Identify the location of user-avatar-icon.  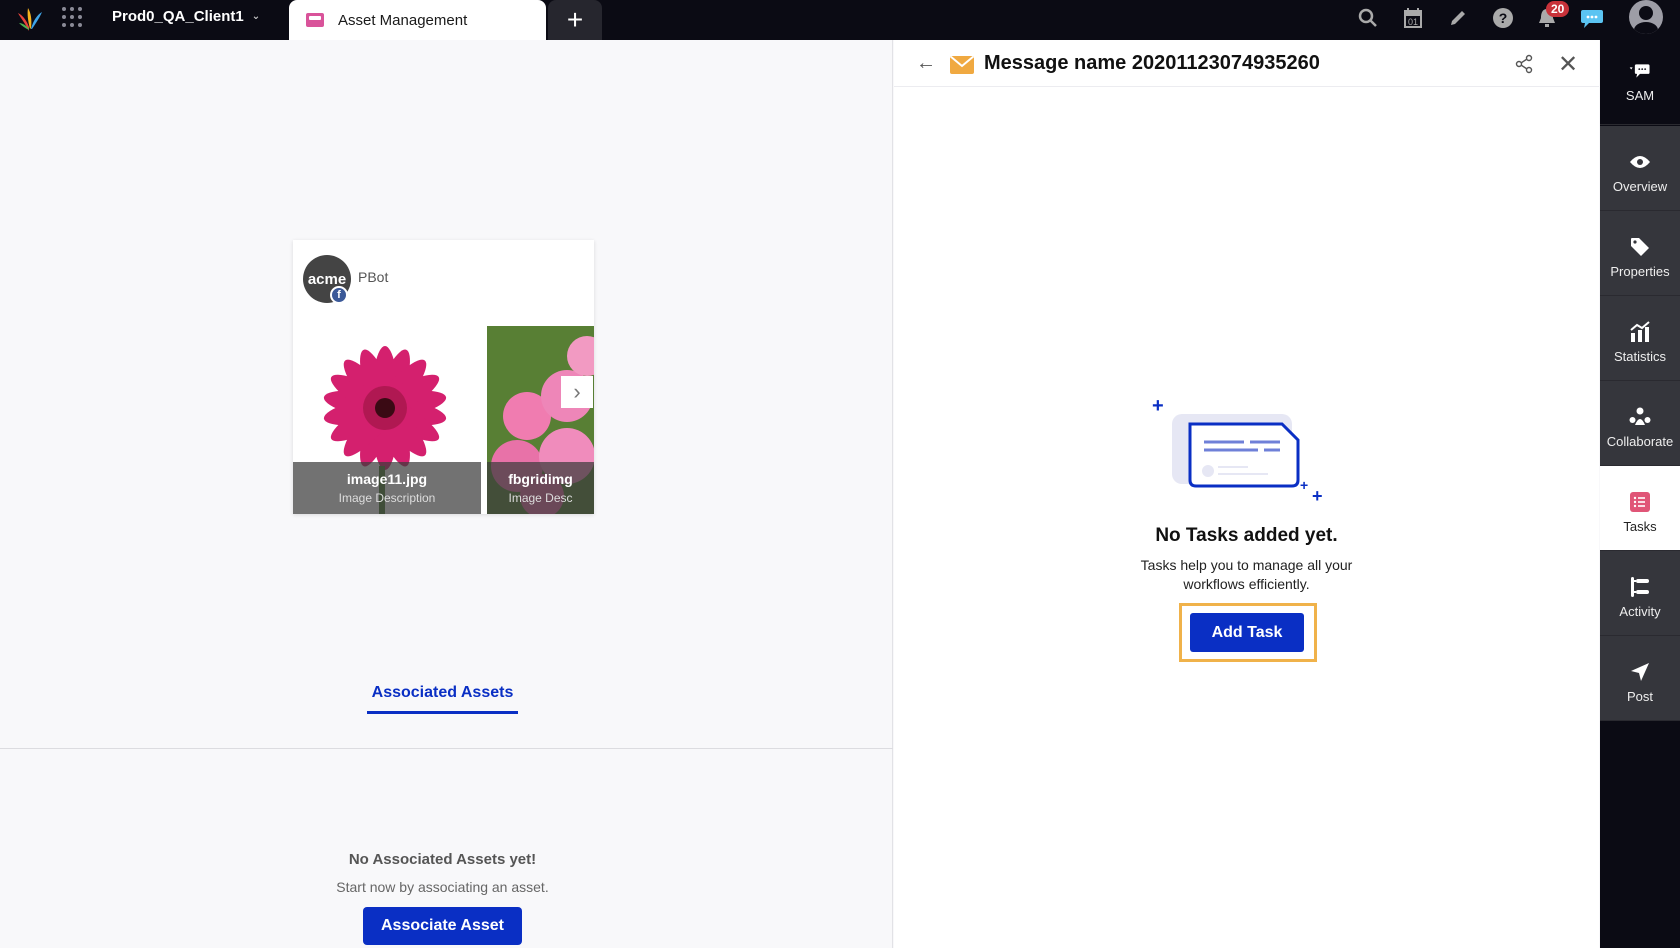
(1646, 17).